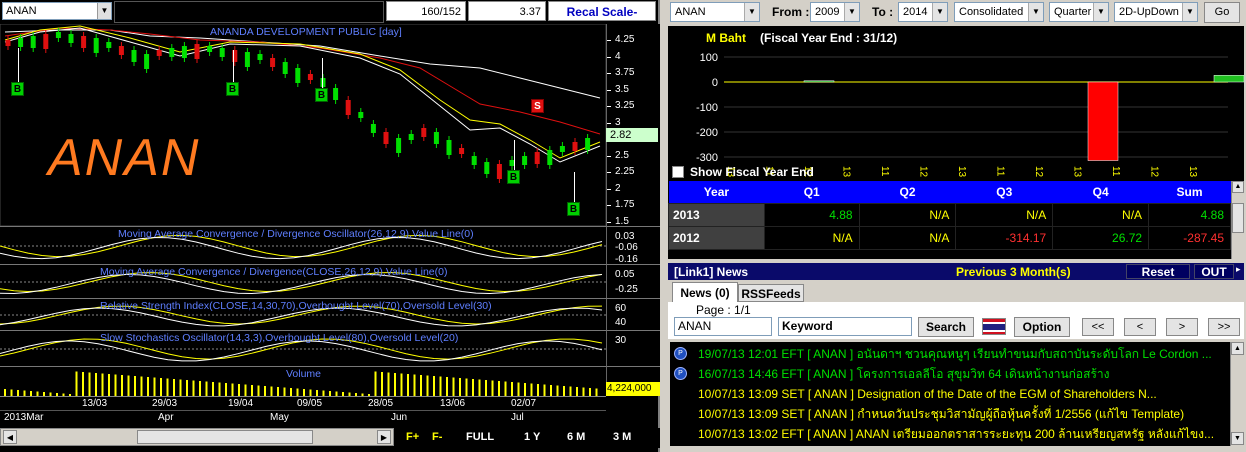 This screenshot has height=452, width=1246. I want to click on indicator-scale-label: -0.06, so click(626, 248).